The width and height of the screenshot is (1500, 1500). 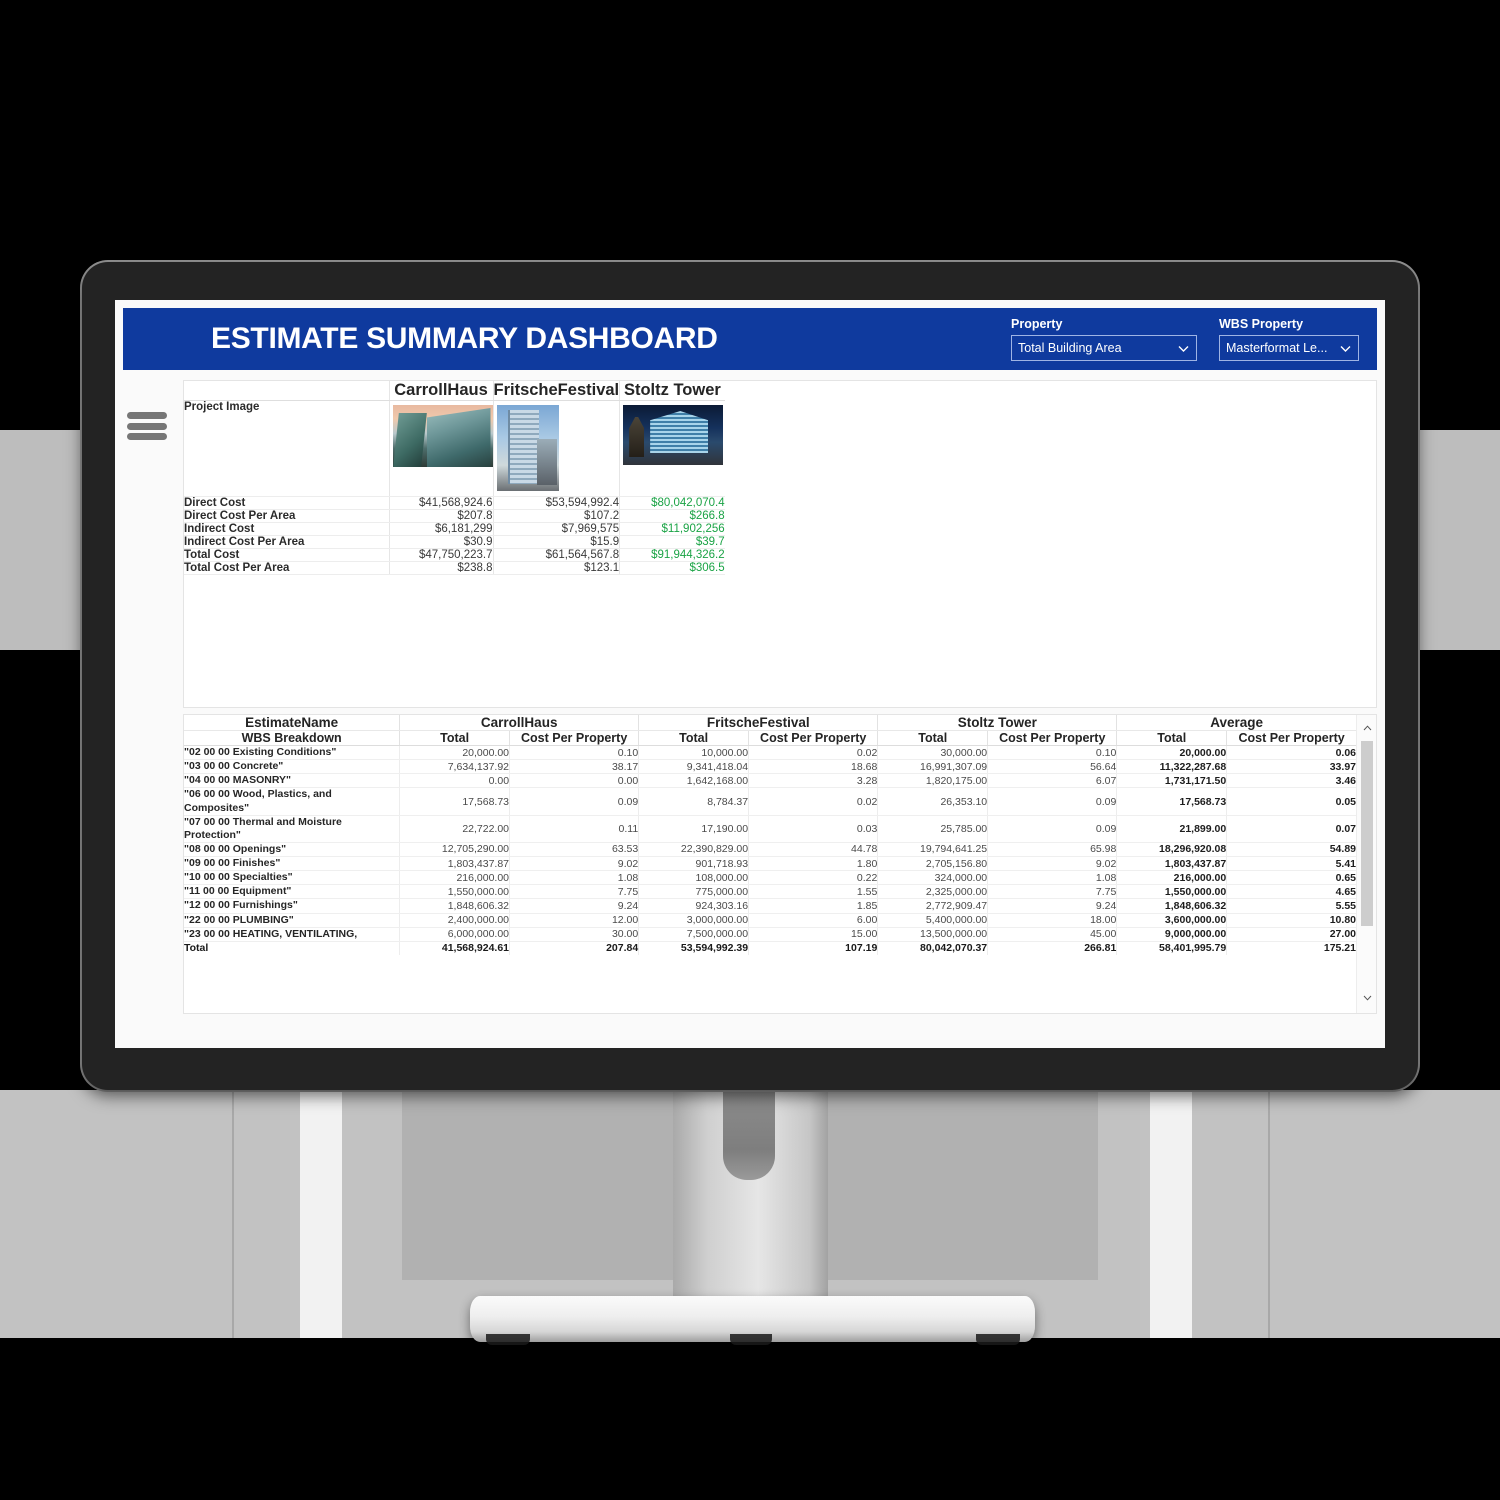 I want to click on table-cell: 6.00, so click(x=813, y=920).